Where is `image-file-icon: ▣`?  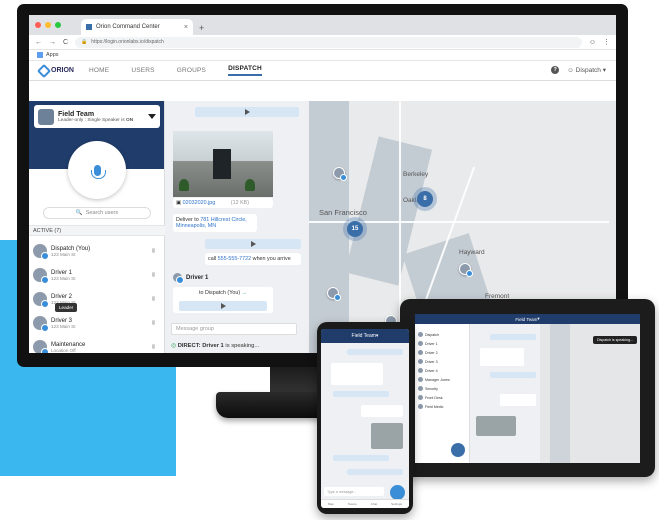
image-file-icon: ▣ is located at coordinates (179, 203).